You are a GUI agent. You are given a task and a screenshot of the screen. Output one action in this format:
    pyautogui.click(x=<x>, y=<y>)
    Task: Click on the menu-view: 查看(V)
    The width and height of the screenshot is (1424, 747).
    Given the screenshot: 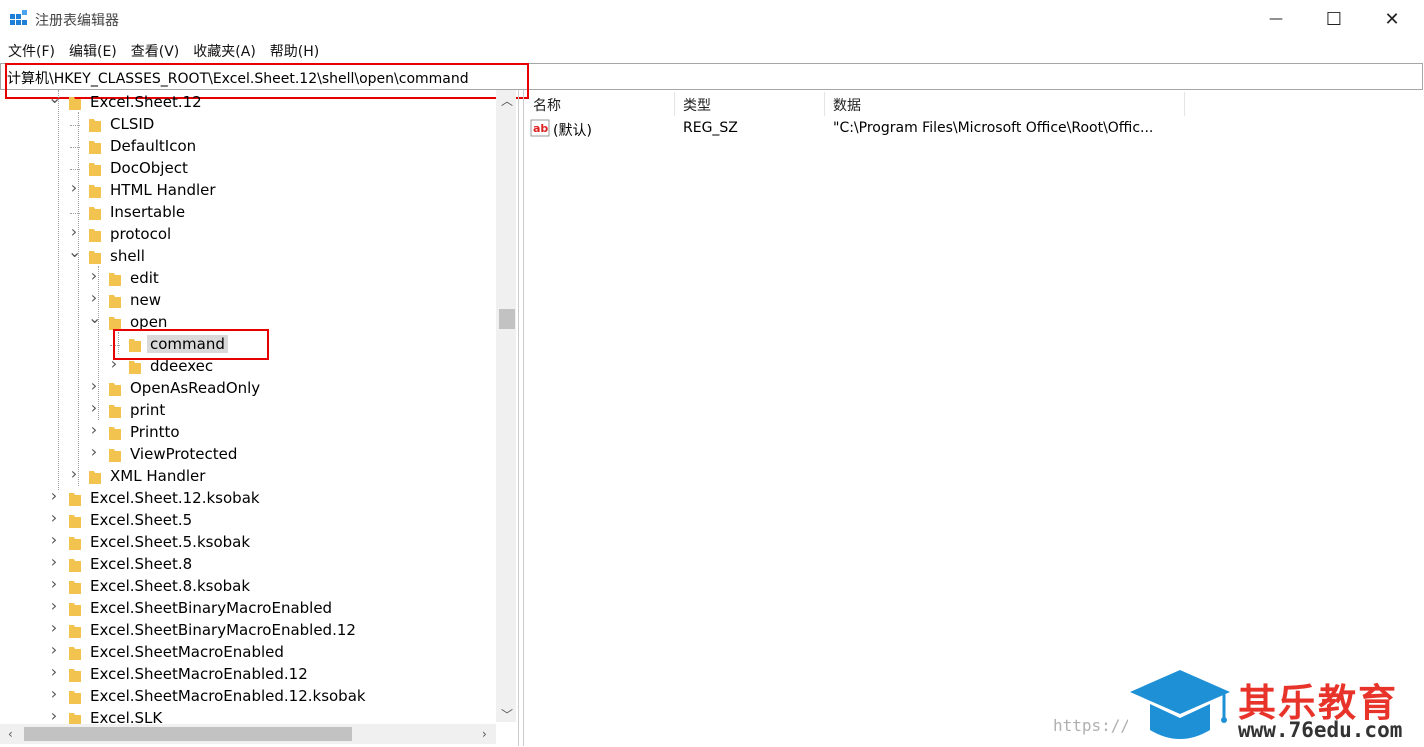 What is the action you would take?
    pyautogui.click(x=155, y=50)
    